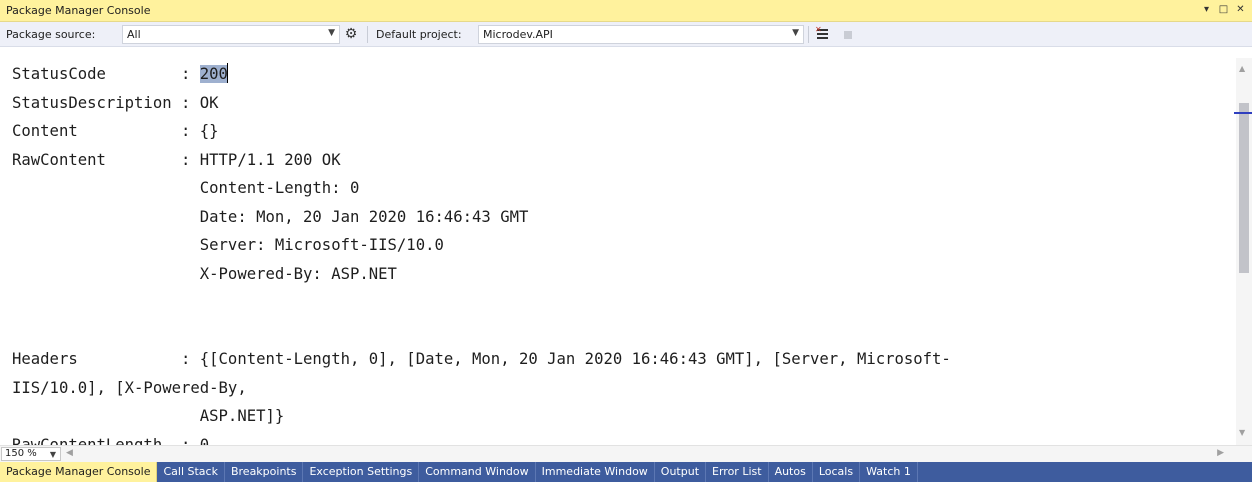 This screenshot has height=482, width=1252. Describe the element at coordinates (79, 472) in the screenshot. I see `tab-package-manager-console: Package Manager Console` at that location.